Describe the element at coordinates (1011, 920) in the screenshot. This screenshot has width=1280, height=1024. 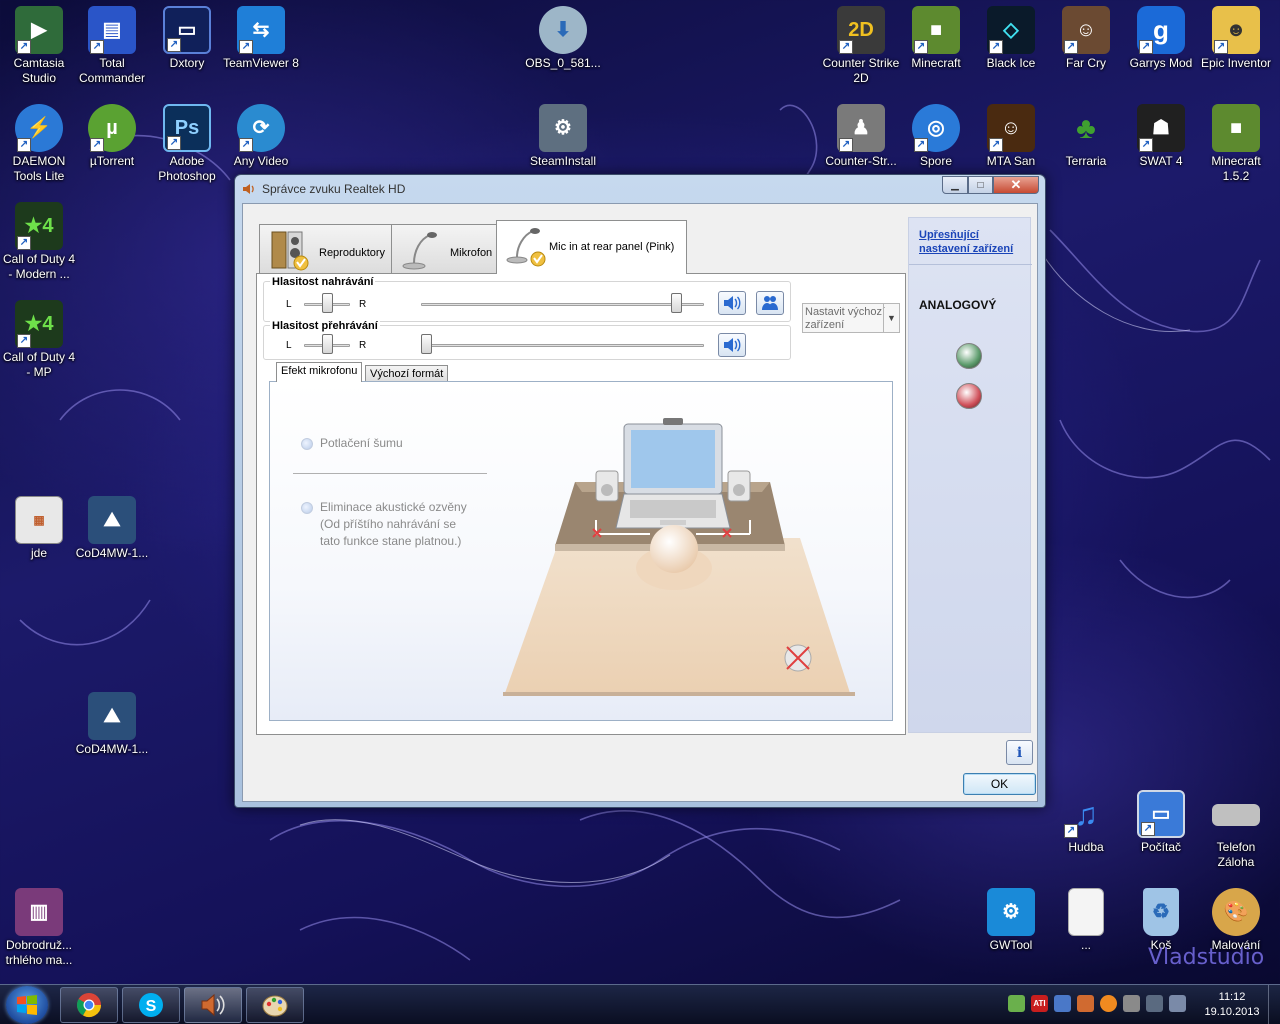
I see `desktop-icon-gwtool: ⚙ GWTool` at that location.